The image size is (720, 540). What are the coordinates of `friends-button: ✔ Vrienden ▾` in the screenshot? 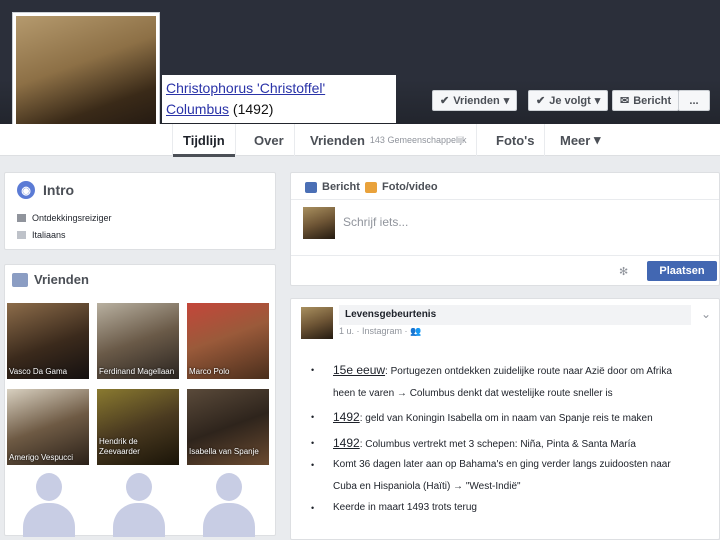 It's located at (475, 100).